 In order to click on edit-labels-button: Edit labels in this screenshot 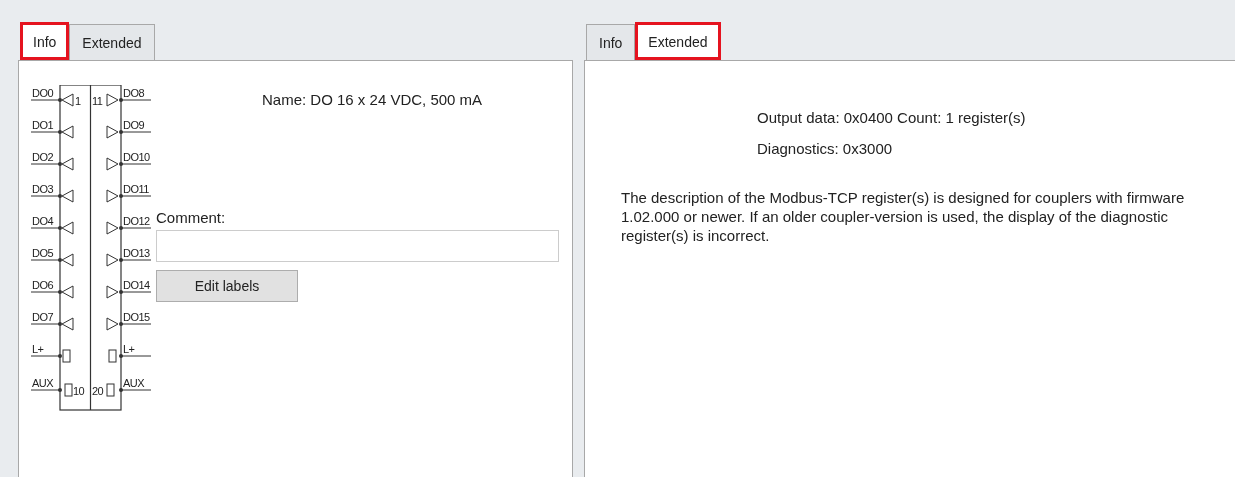, I will do `click(227, 286)`.